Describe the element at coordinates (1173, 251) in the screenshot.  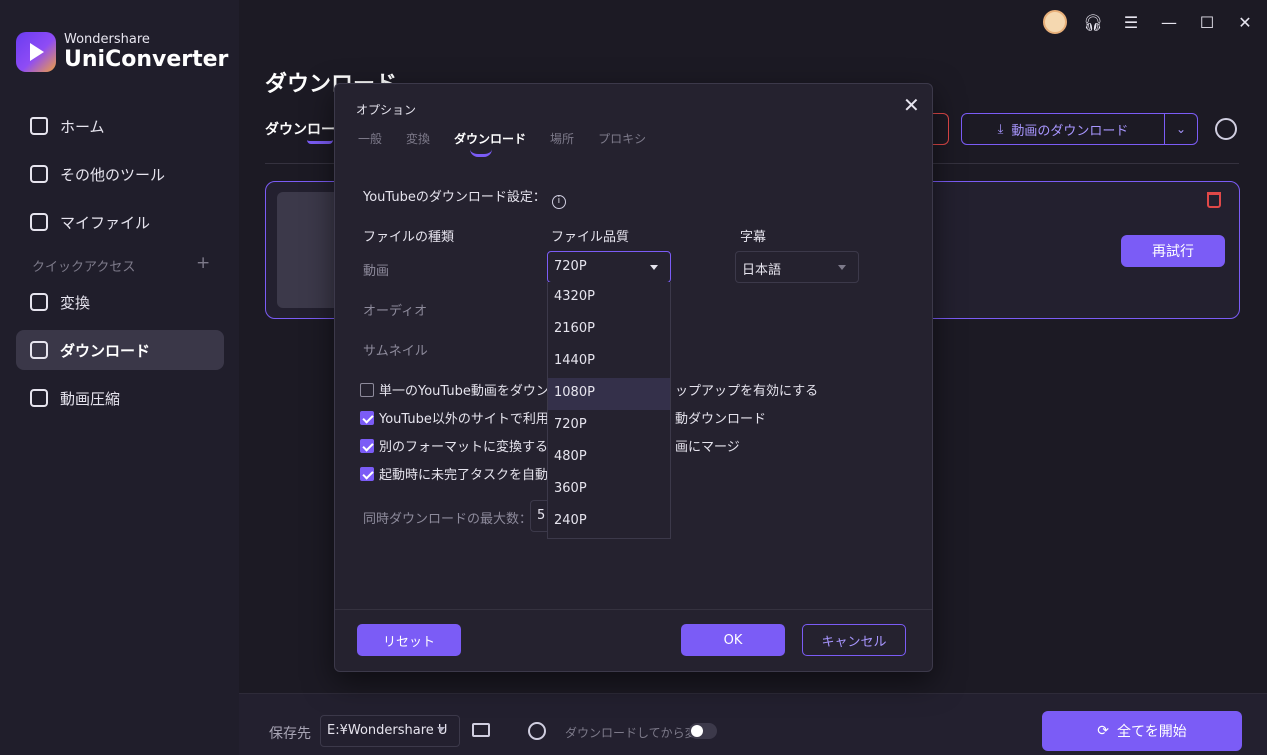
I see `retry-button: 再試行` at that location.